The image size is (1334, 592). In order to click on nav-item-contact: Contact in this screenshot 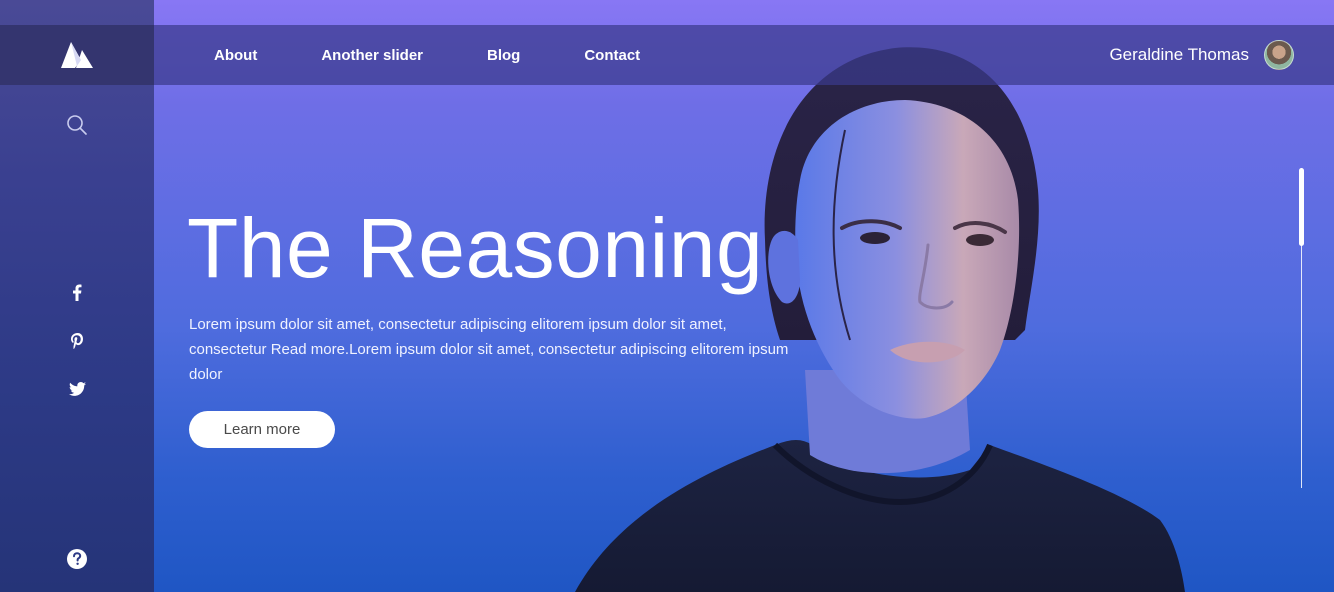, I will do `click(612, 55)`.